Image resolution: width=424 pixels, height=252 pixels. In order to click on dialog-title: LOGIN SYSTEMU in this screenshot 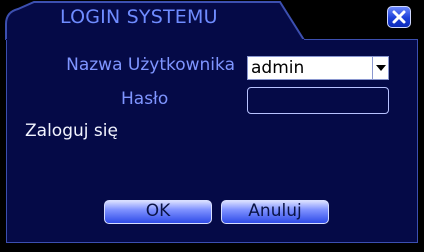, I will do `click(139, 17)`.